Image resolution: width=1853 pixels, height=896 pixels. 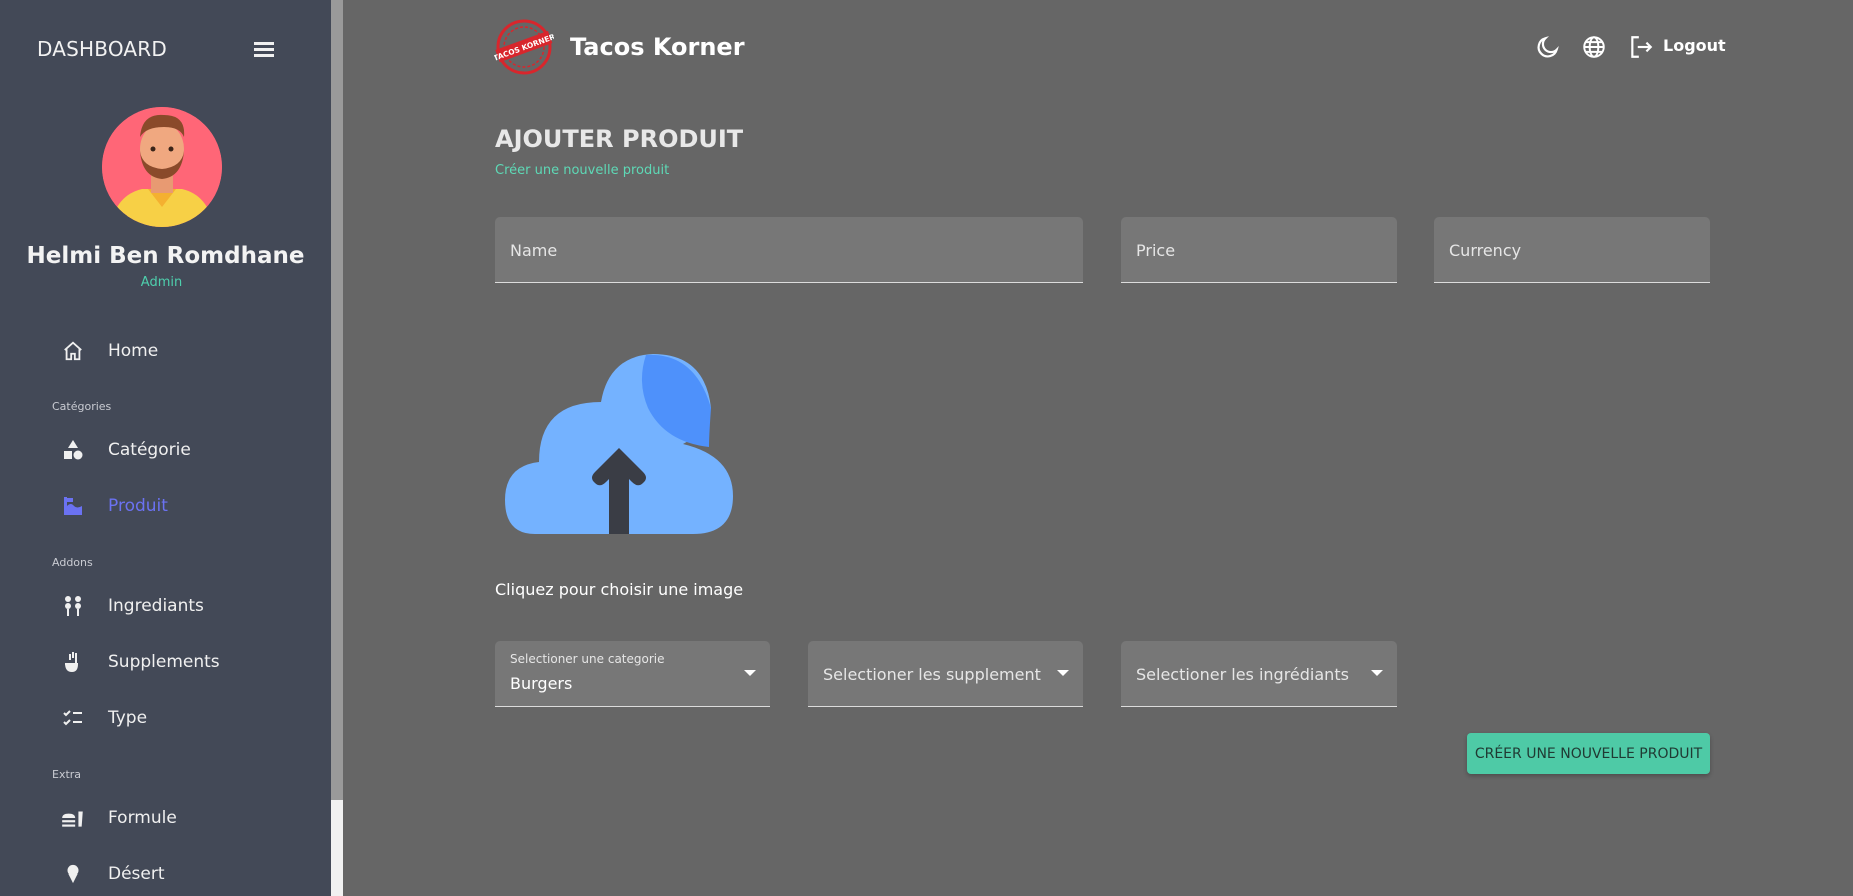 I want to click on sidebar-item-categorie: Catégorie, so click(x=165, y=450).